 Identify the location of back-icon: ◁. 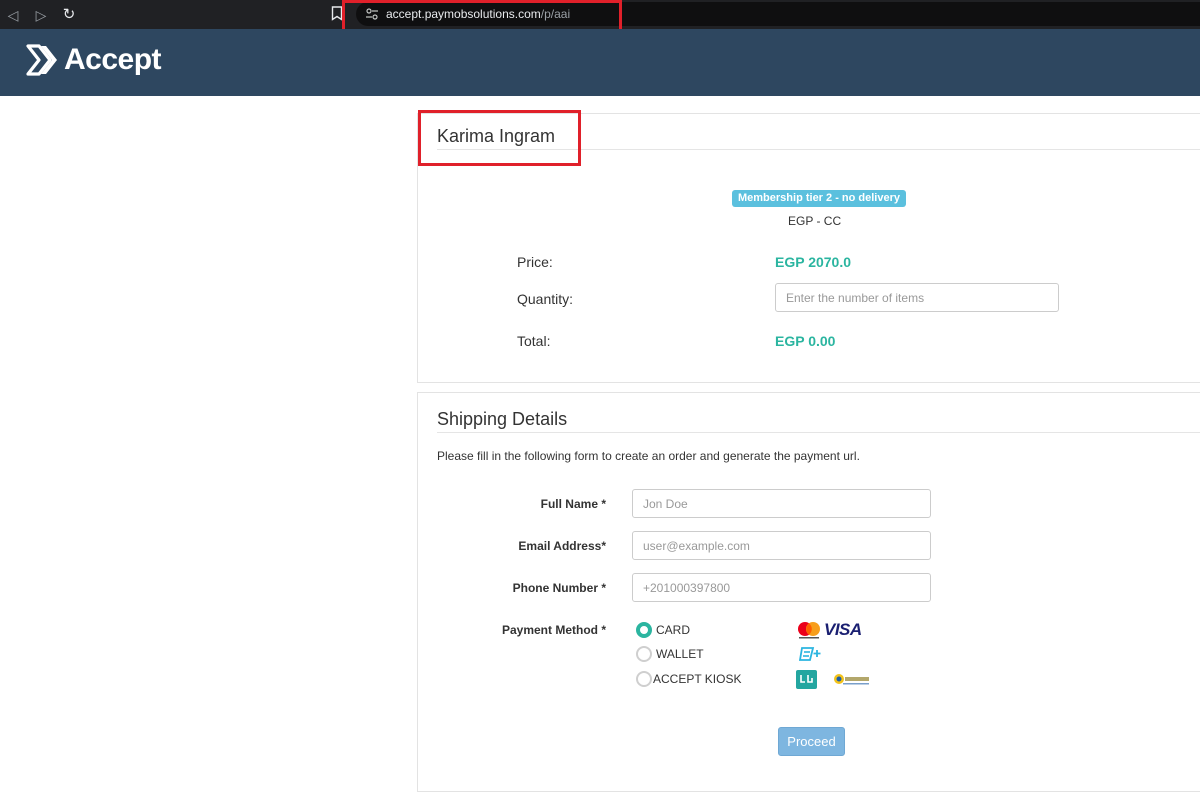
(13, 15).